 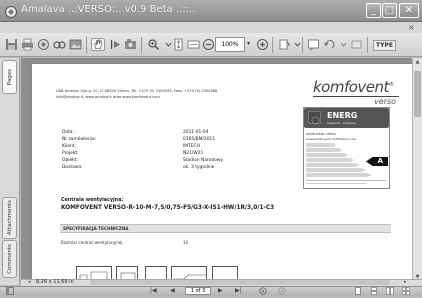 I want to click on save-icon, so click(x=11, y=44).